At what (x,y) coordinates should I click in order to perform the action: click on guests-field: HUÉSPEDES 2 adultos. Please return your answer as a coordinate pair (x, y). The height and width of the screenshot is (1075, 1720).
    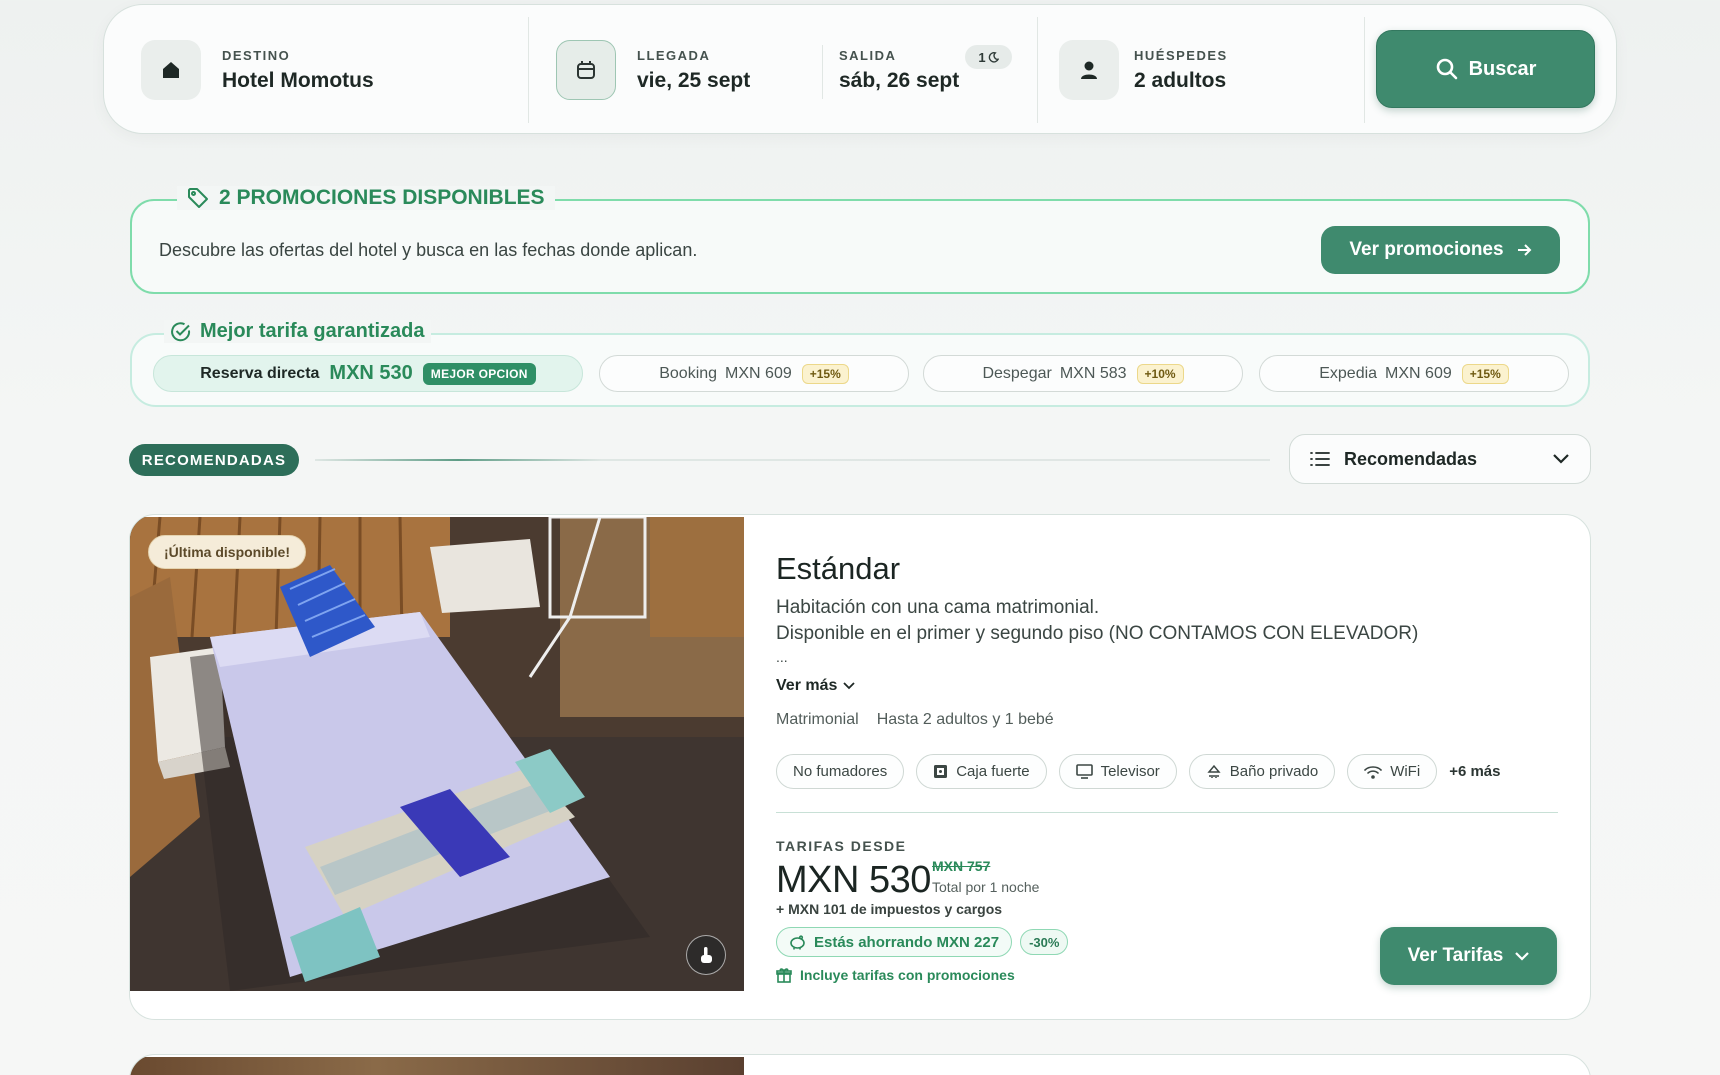
    Looking at the image, I should click on (1143, 70).